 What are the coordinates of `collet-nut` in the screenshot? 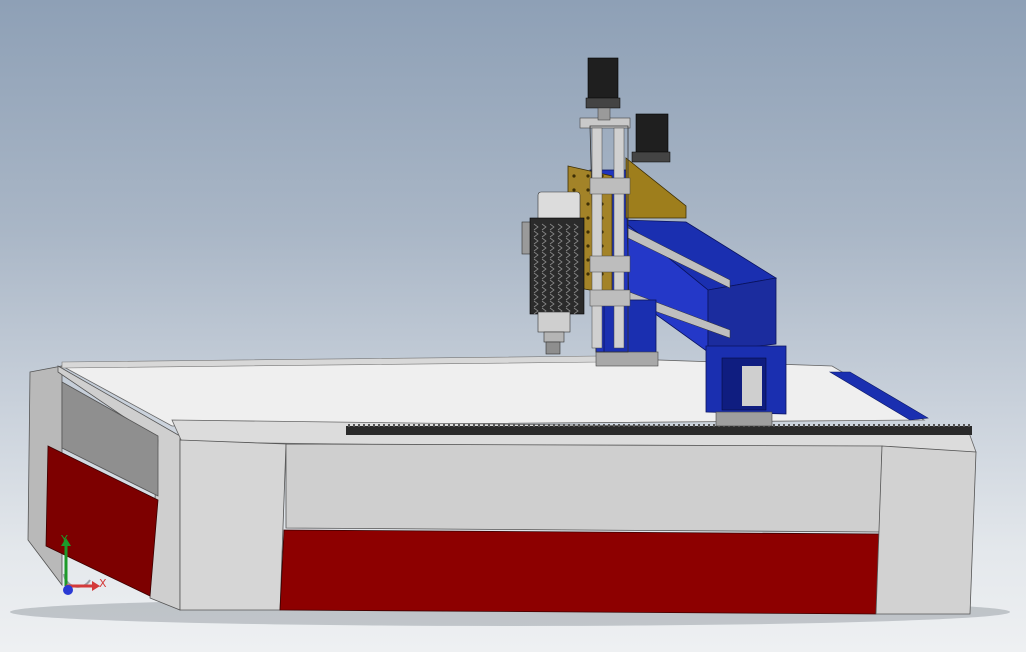 It's located at (554, 337).